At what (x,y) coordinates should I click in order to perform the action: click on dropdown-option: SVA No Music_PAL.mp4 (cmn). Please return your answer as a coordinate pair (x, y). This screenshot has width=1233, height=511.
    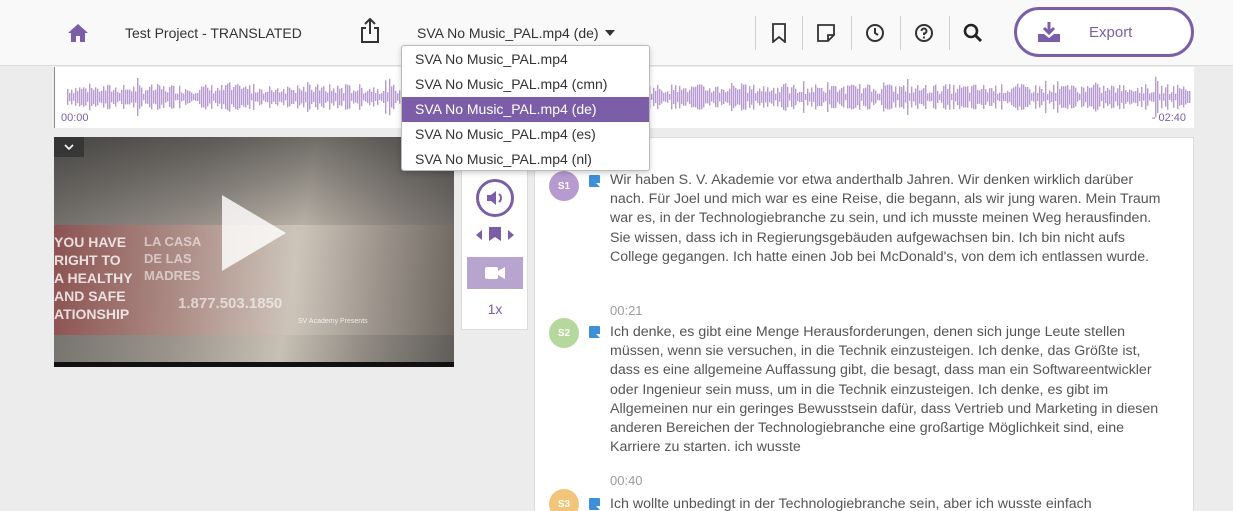
    Looking at the image, I should click on (525, 84).